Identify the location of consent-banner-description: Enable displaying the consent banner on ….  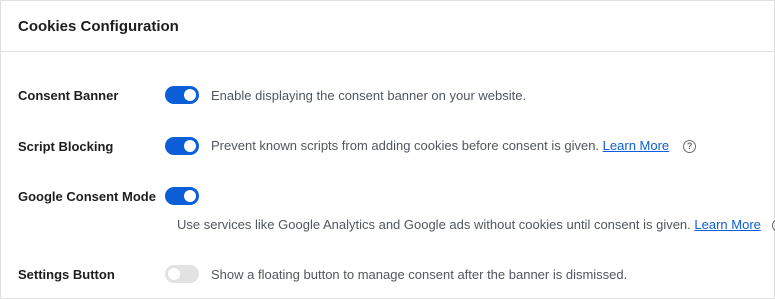
(369, 95).